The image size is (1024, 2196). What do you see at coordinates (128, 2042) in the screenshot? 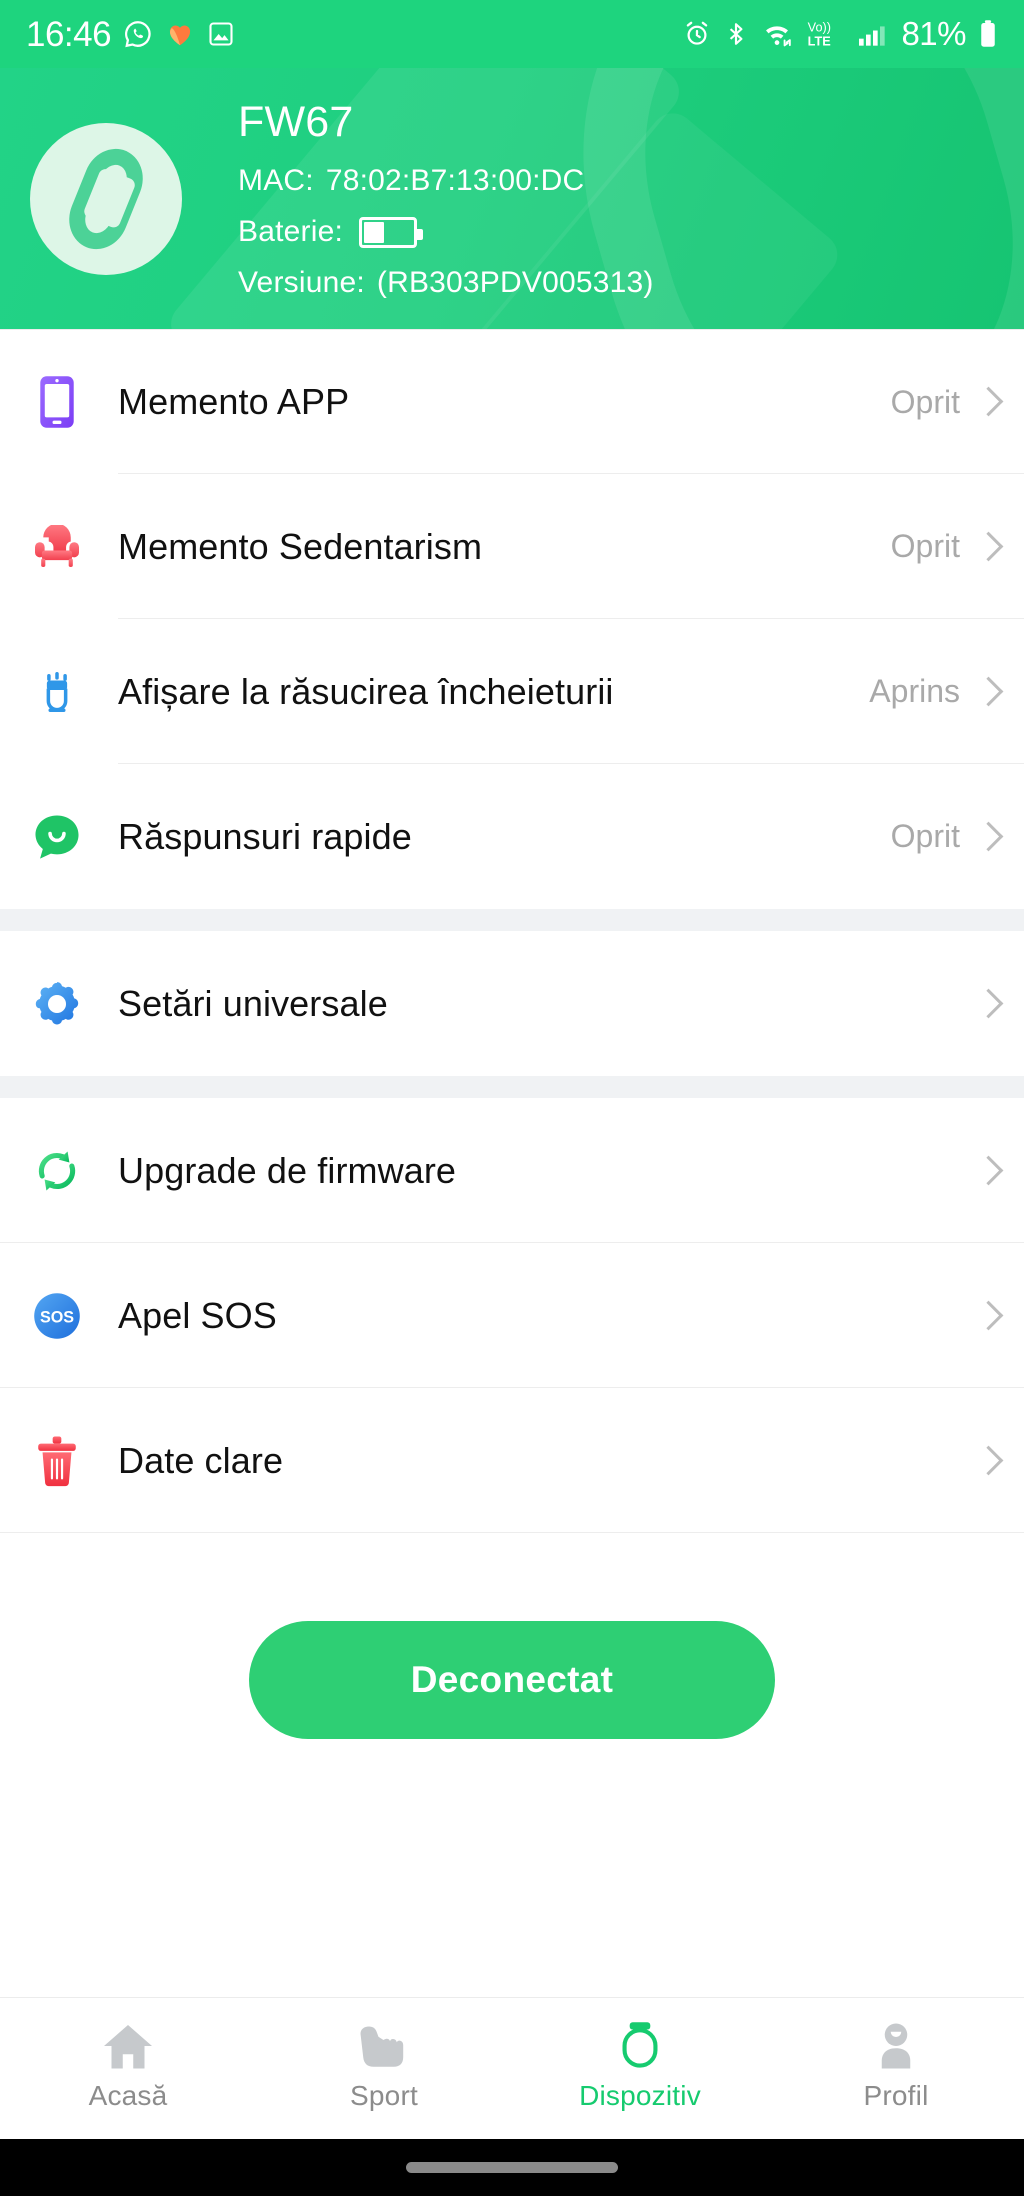
I see `home-icon` at bounding box center [128, 2042].